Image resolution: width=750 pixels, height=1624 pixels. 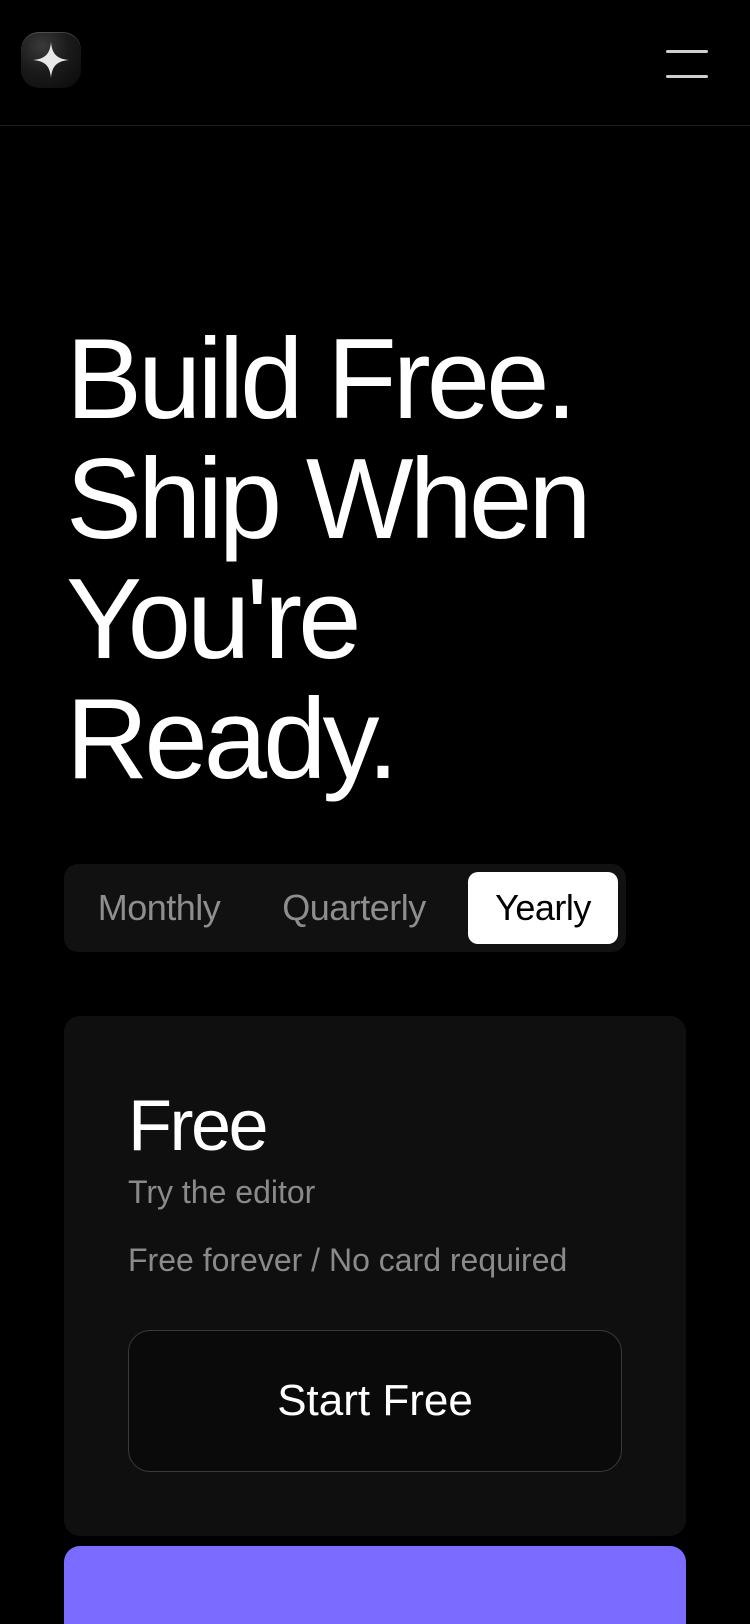 I want to click on plan-price-note: Free forever / No card required, so click(x=348, y=1260).